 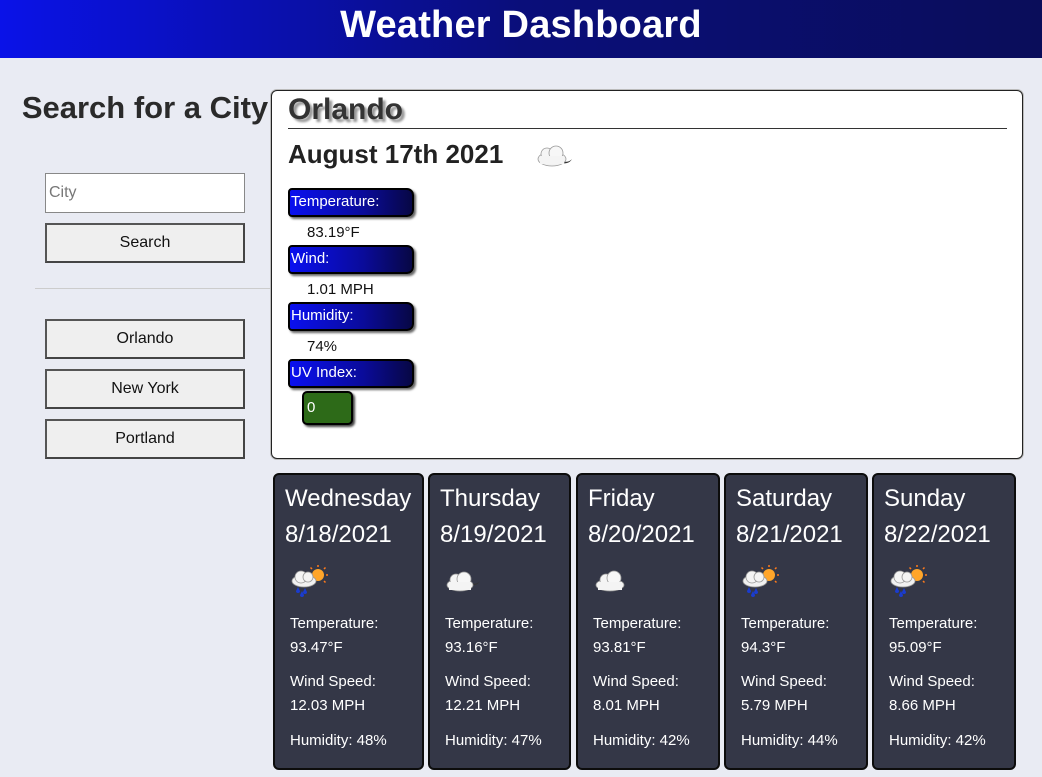 I want to click on uv-index-label: UV Index:, so click(x=351, y=373).